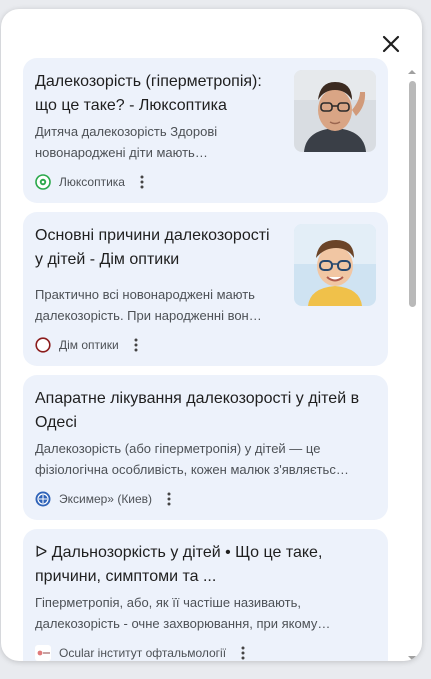  Describe the element at coordinates (412, 72) in the screenshot. I see `scroll-up-arrow-icon` at that location.